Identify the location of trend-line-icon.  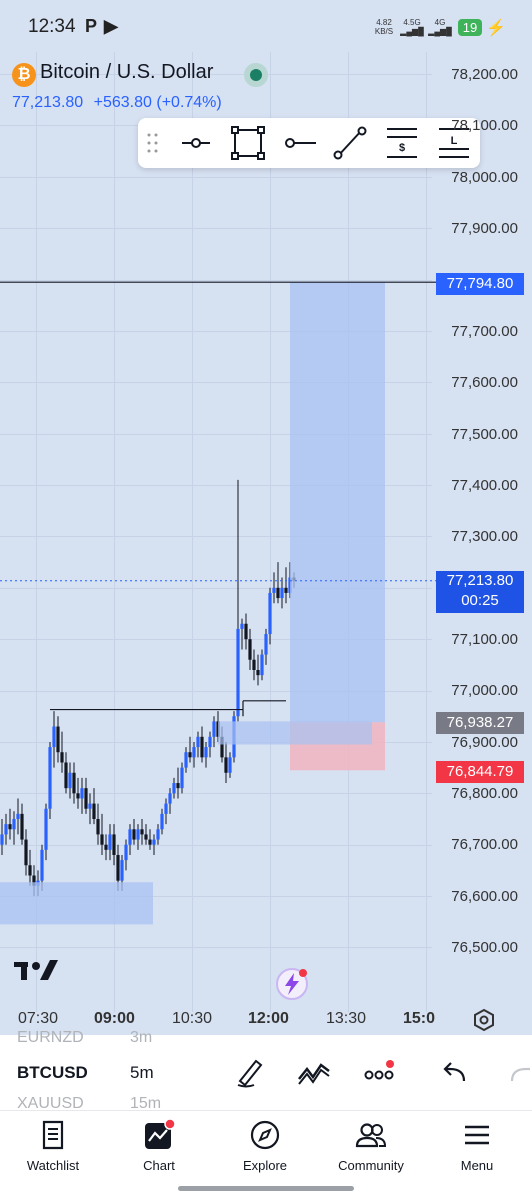
(350, 143).